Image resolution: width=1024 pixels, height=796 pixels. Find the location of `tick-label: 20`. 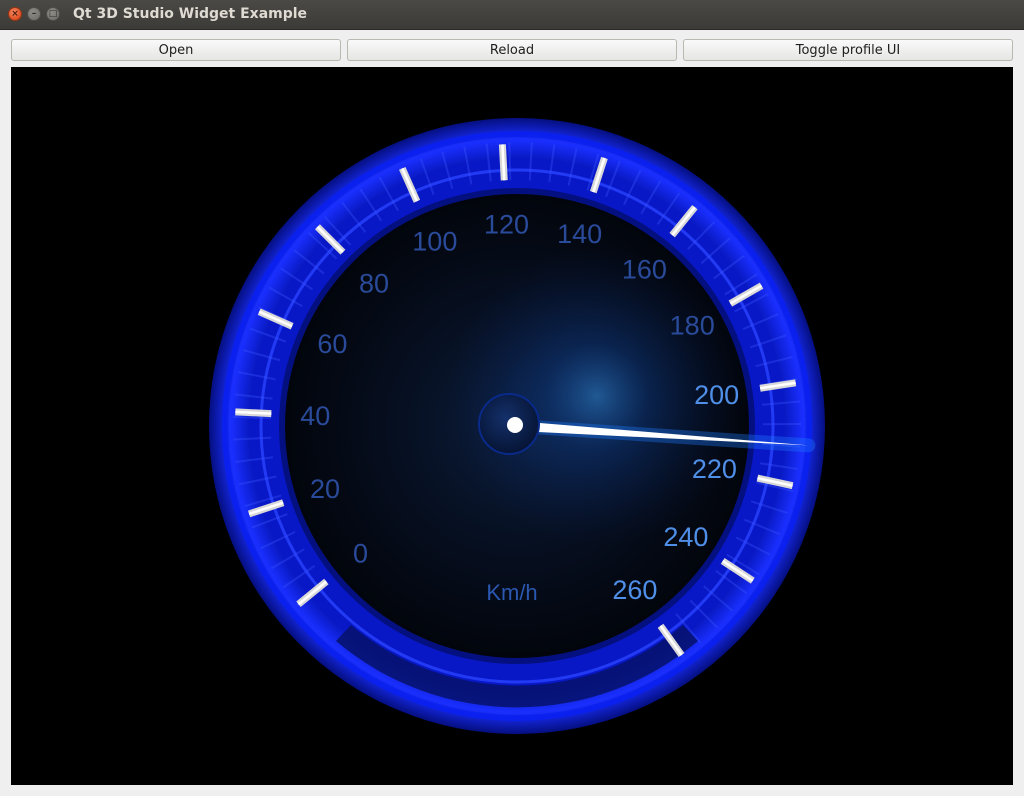

tick-label: 20 is located at coordinates (325, 489).